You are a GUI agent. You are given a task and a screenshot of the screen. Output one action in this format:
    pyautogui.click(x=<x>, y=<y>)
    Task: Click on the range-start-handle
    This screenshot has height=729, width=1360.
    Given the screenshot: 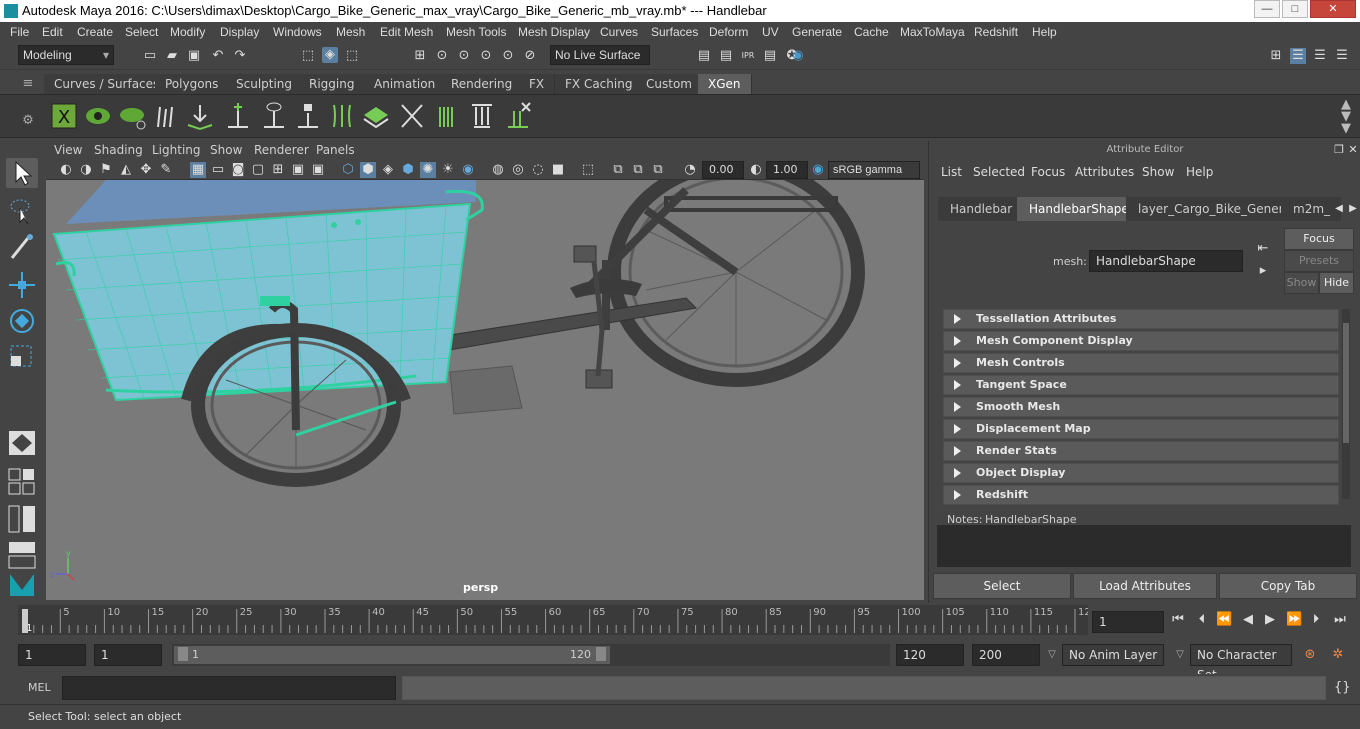 What is the action you would take?
    pyautogui.click(x=183, y=654)
    